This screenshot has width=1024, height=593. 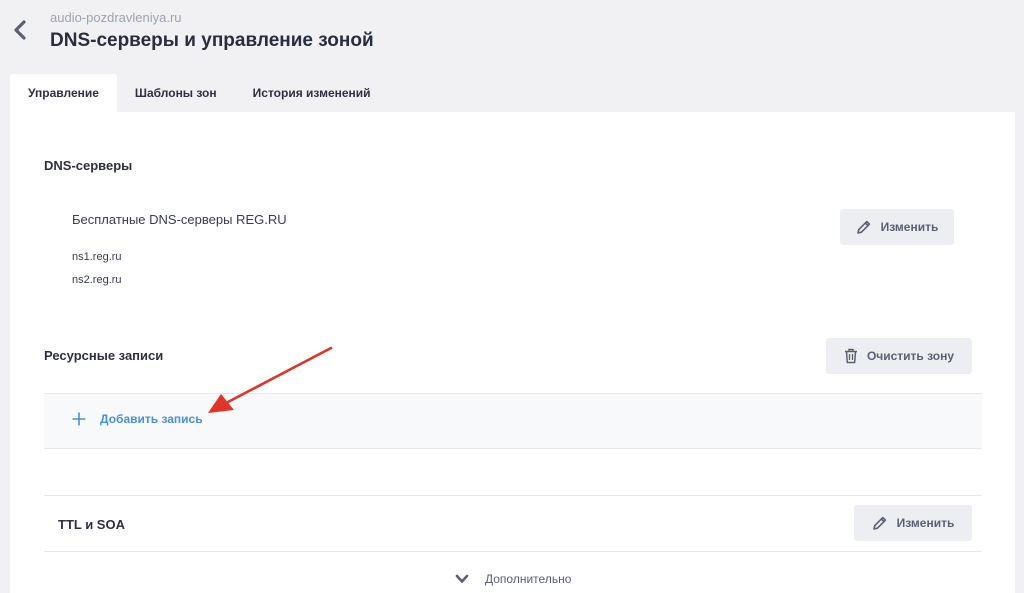 I want to click on add-record-link: Добавить запись, so click(x=137, y=419).